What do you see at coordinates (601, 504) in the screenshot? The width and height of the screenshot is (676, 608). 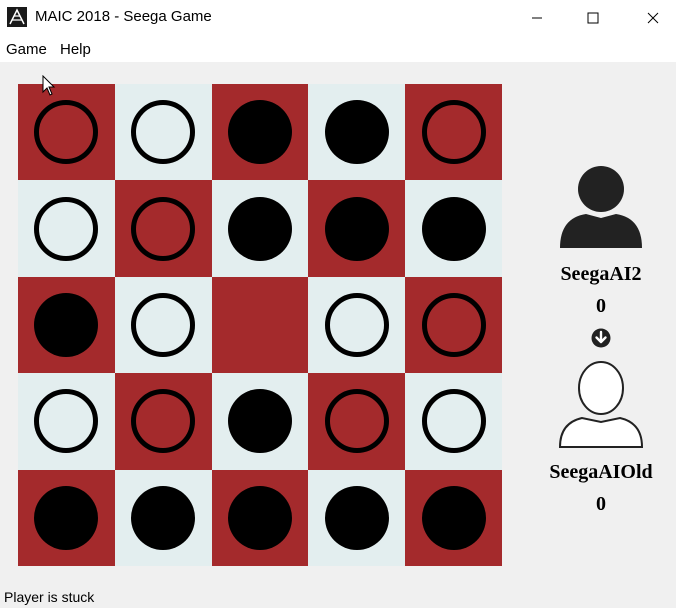 I see `player-score-bottom: 0` at bounding box center [601, 504].